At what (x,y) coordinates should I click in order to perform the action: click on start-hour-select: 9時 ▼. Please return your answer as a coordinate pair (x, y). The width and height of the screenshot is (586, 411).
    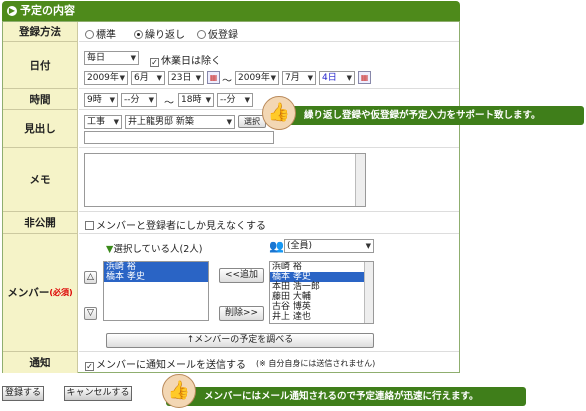
    Looking at the image, I should click on (101, 100).